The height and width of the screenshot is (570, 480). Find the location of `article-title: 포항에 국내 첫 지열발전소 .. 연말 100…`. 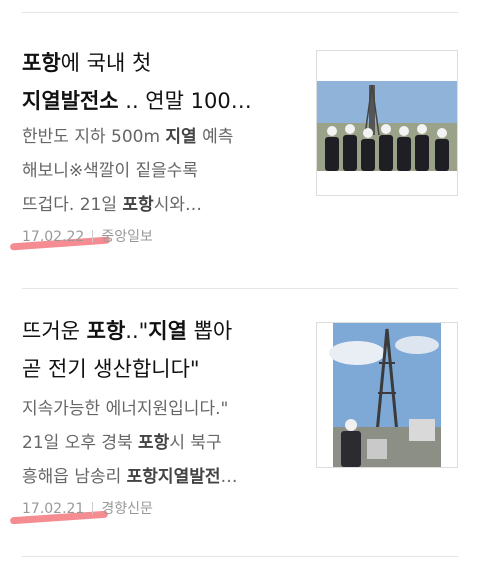

article-title: 포항에 국내 첫 지열발전소 .. 연말 100… is located at coordinates (167, 82).